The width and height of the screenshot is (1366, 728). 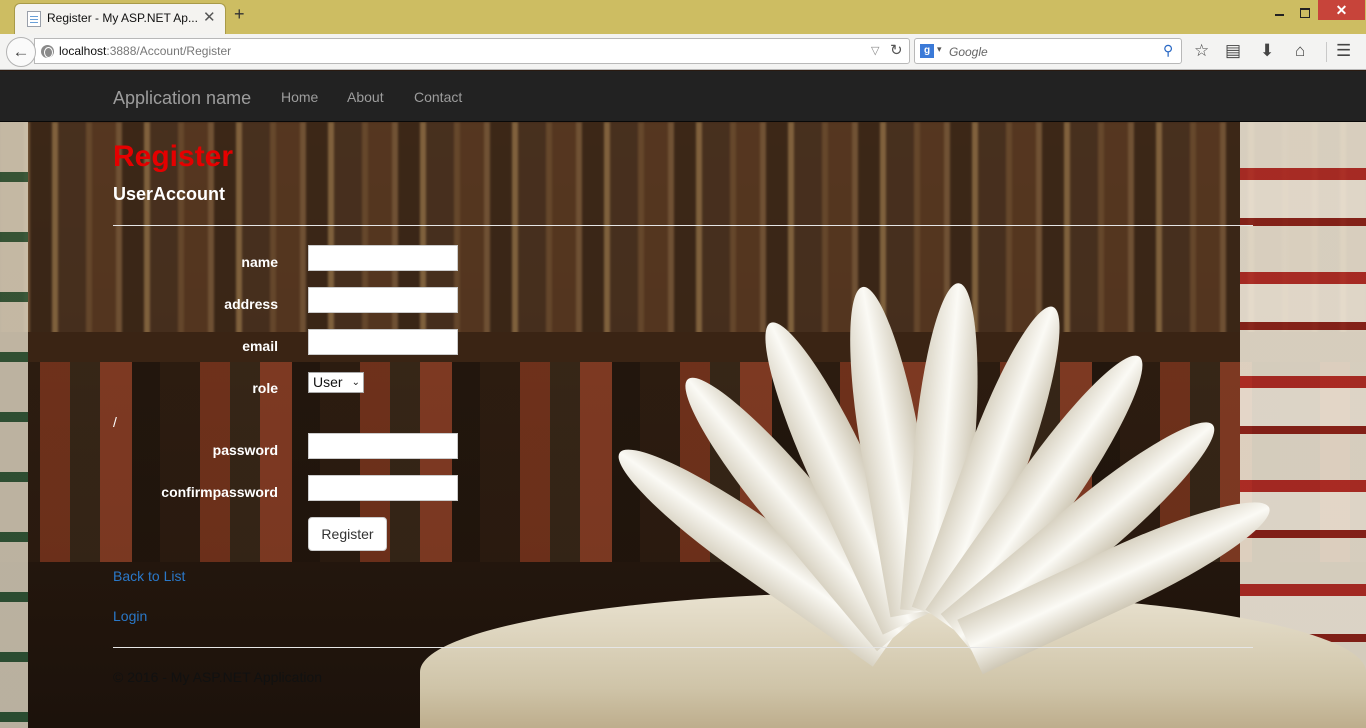 I want to click on book-stack-left, so click(x=14, y=425).